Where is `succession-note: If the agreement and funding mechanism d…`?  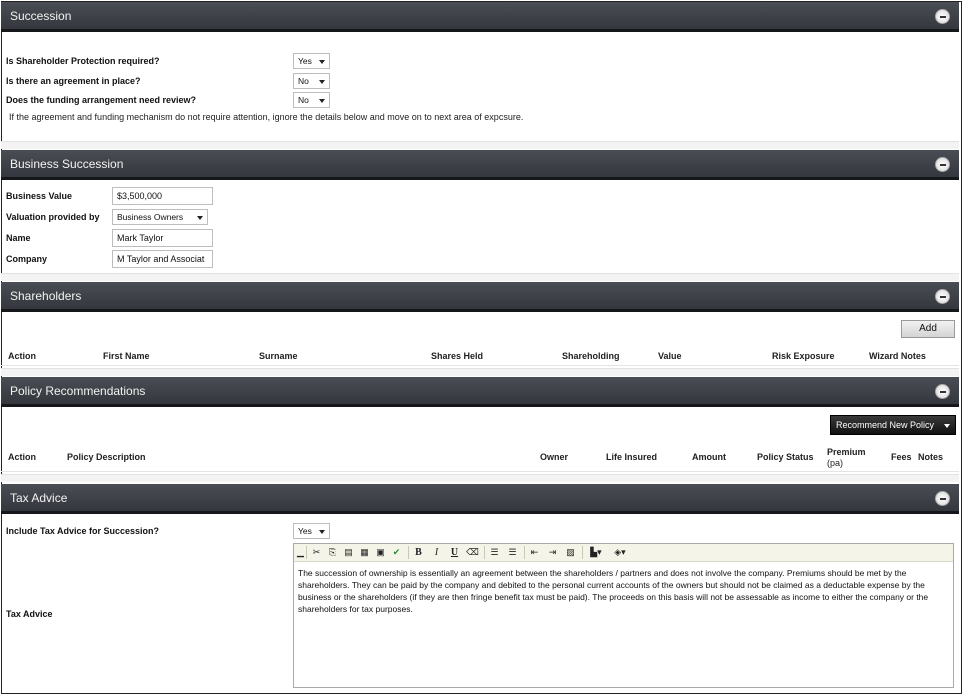 succession-note: If the agreement and funding mechanism d… is located at coordinates (266, 117).